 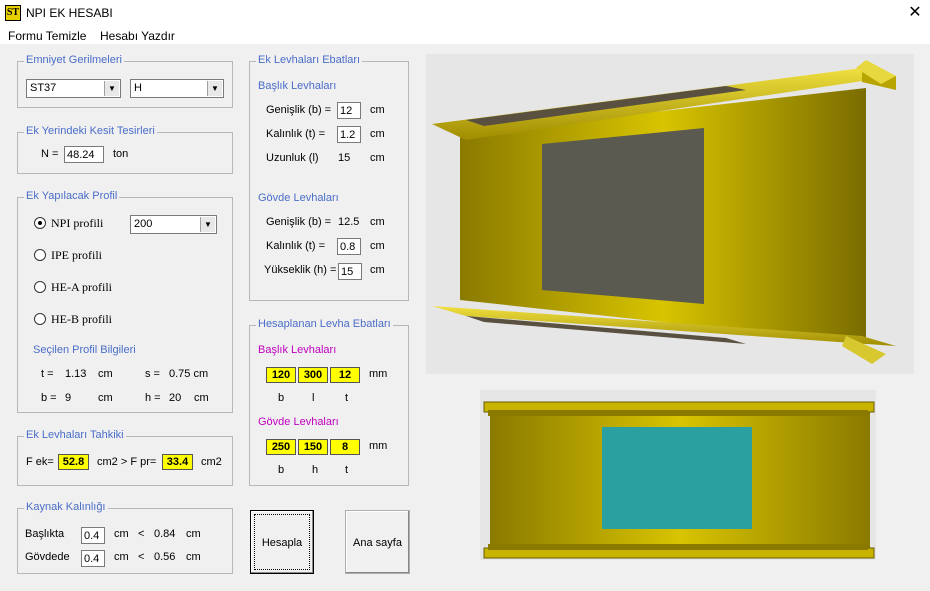 What do you see at coordinates (345, 447) in the screenshot?
I see `result-govde-t: 8` at bounding box center [345, 447].